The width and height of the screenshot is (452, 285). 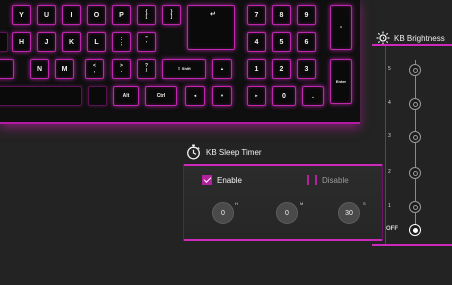 I want to click on brightness-title: KB Brightness, so click(x=419, y=38).